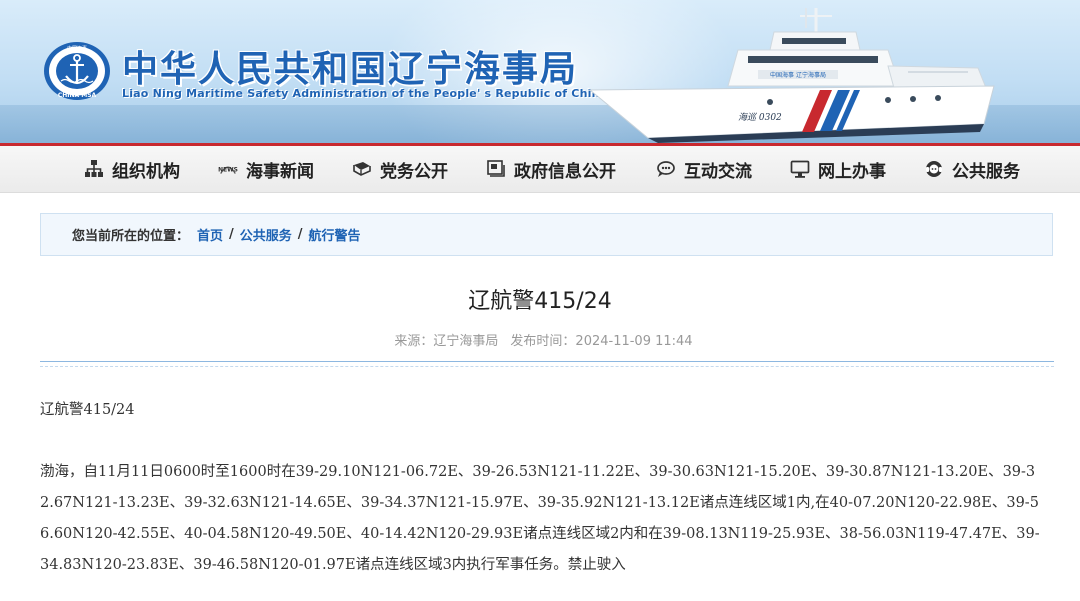 The width and height of the screenshot is (1080, 601). I want to click on emblem-text-top: 中国海事, so click(77, 48).